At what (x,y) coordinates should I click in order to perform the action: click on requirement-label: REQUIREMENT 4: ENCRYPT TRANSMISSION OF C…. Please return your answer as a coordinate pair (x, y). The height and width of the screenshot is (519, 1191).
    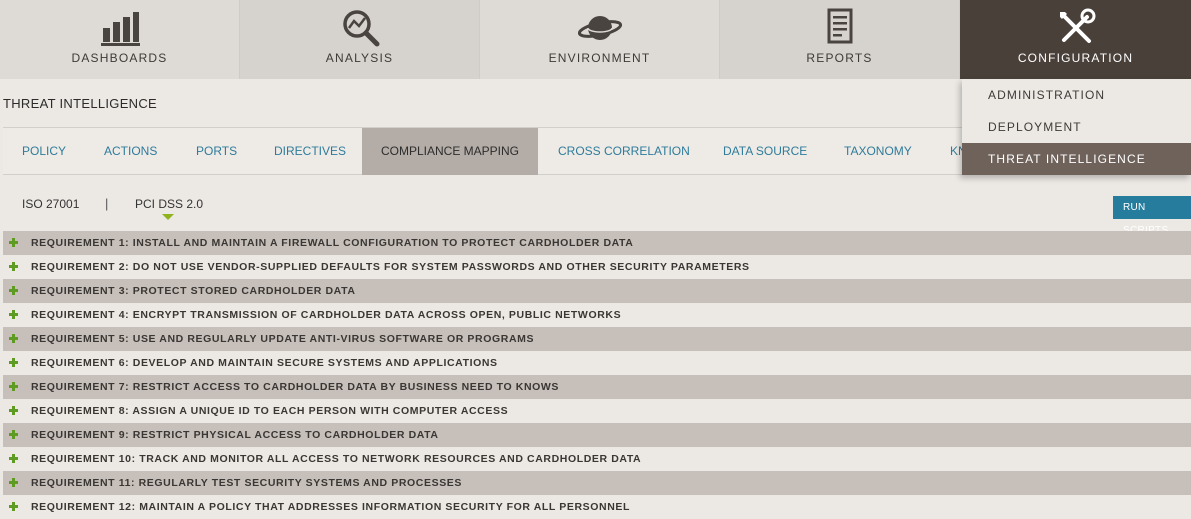
    Looking at the image, I should click on (326, 315).